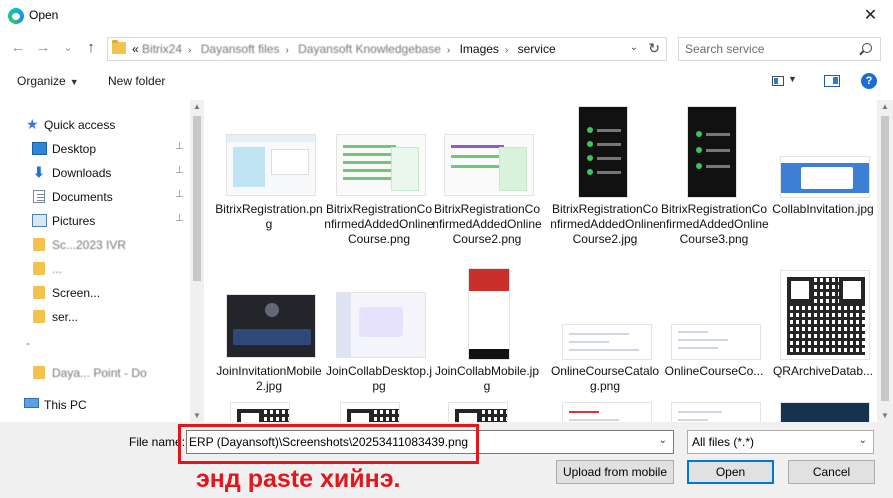 The width and height of the screenshot is (893, 498). Describe the element at coordinates (869, 81) in the screenshot. I see `help-icon: ?` at that location.